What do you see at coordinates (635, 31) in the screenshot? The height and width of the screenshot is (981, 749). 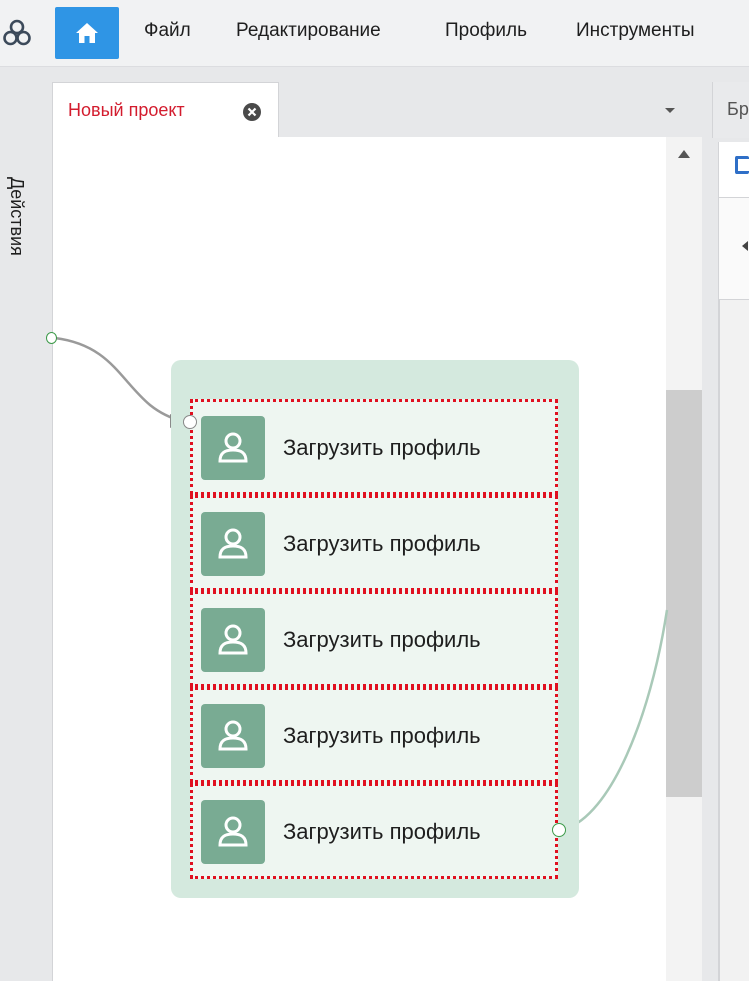 I see `menu-item-tools: Инструменты` at bounding box center [635, 31].